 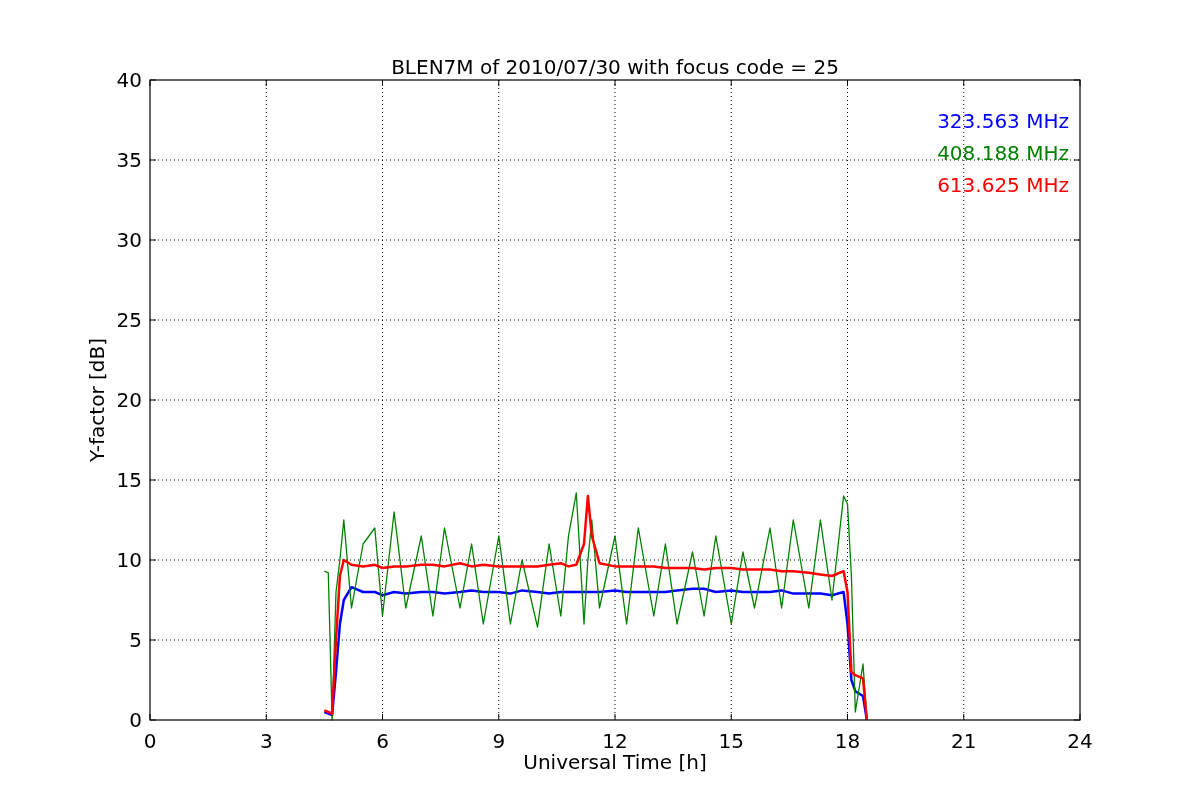 What do you see at coordinates (135, 720) in the screenshot?
I see `y-tick-label: 0` at bounding box center [135, 720].